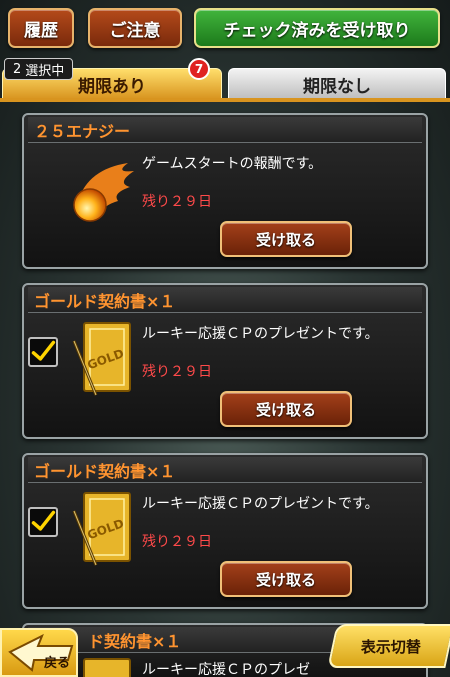  I want to click on display-toggle-button: 表示切替, so click(388, 646).